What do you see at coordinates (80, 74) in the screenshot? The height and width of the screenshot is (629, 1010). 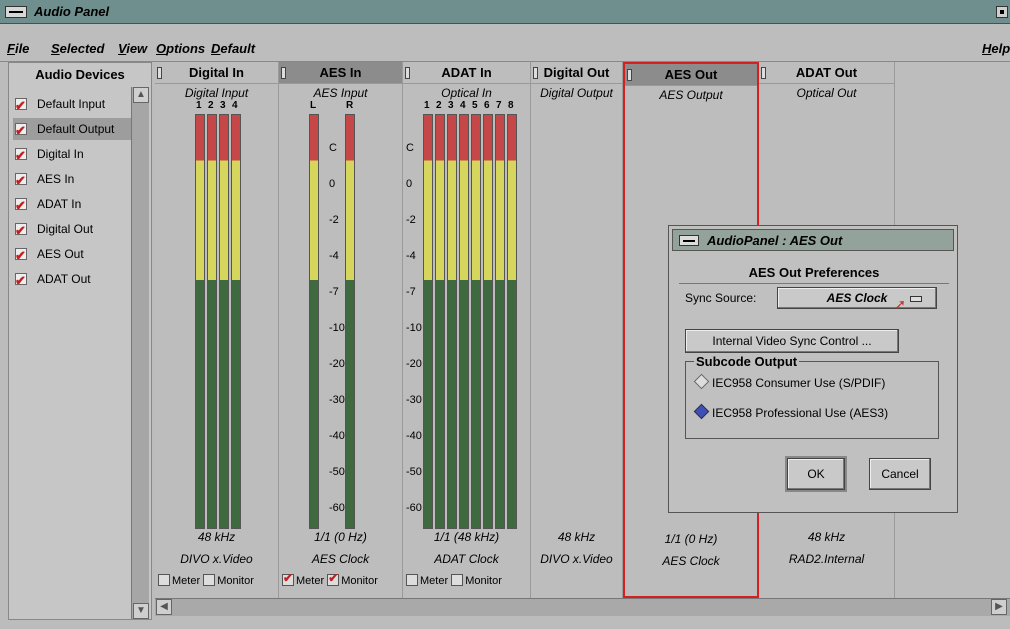 I see `audio-devices-title: Audio Devices` at bounding box center [80, 74].